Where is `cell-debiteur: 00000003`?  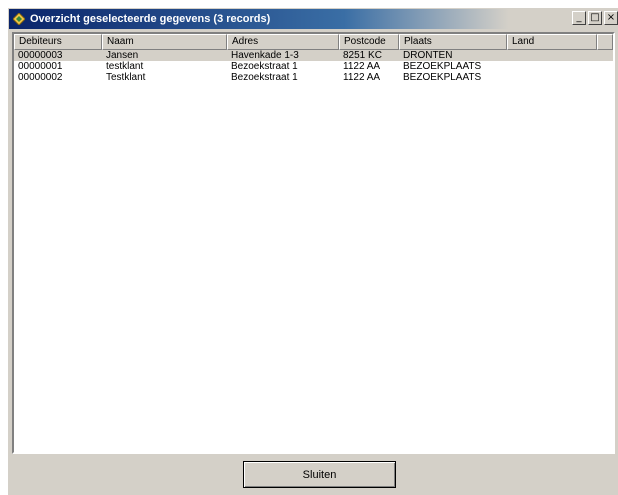 cell-debiteur: 00000003 is located at coordinates (40, 55).